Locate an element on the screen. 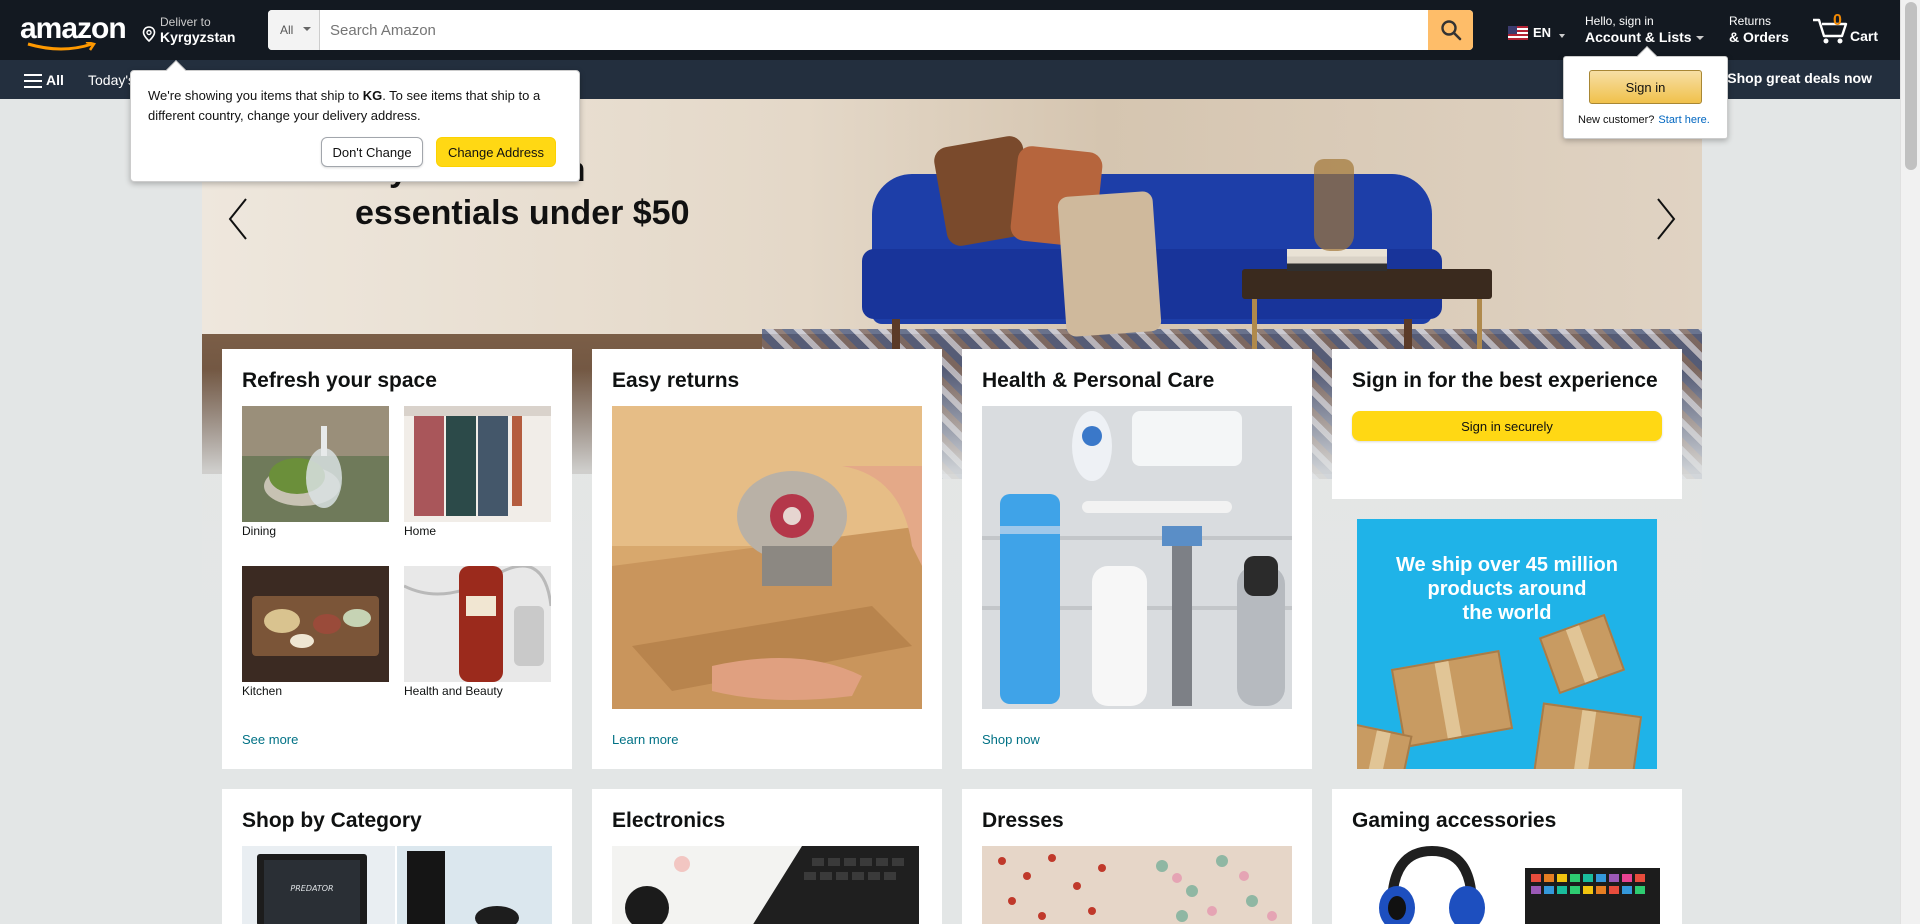  health-care-image is located at coordinates (1137, 557).